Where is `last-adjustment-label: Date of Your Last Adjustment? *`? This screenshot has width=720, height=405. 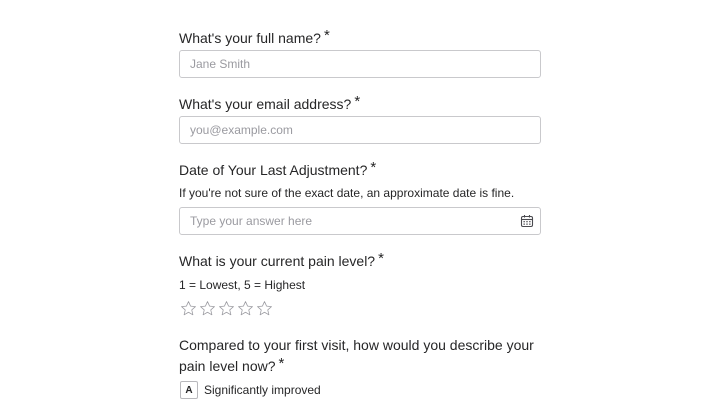 last-adjustment-label: Date of Your Last Adjustment? * is located at coordinates (278, 168).